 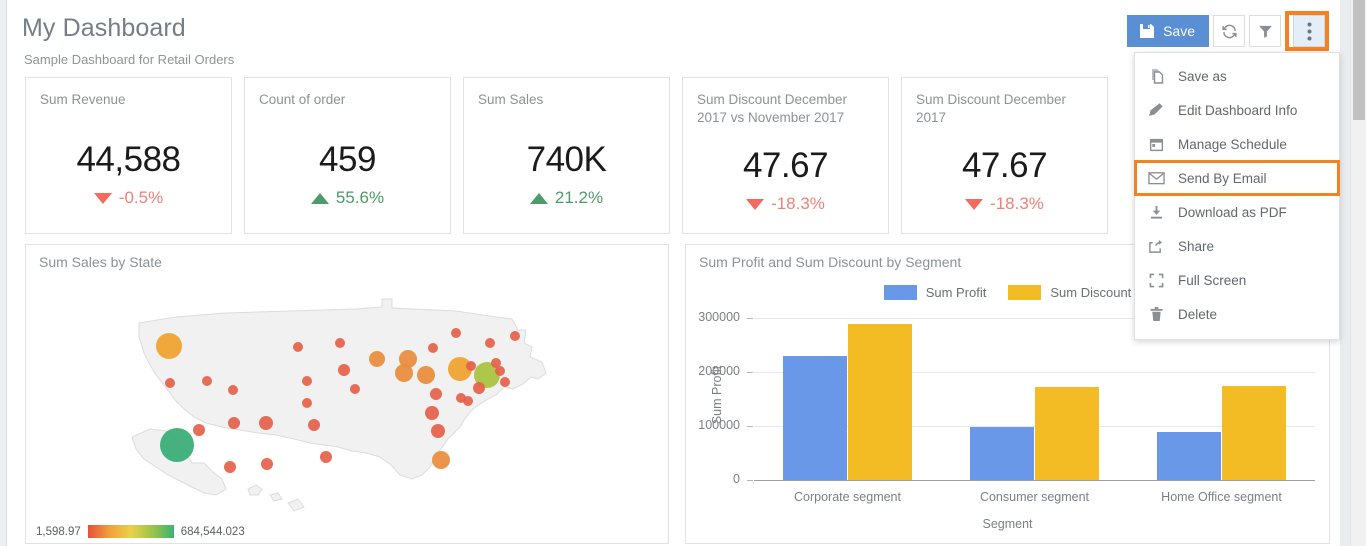 What do you see at coordinates (847, 497) in the screenshot?
I see `x-tick-label: Corporate segment` at bounding box center [847, 497].